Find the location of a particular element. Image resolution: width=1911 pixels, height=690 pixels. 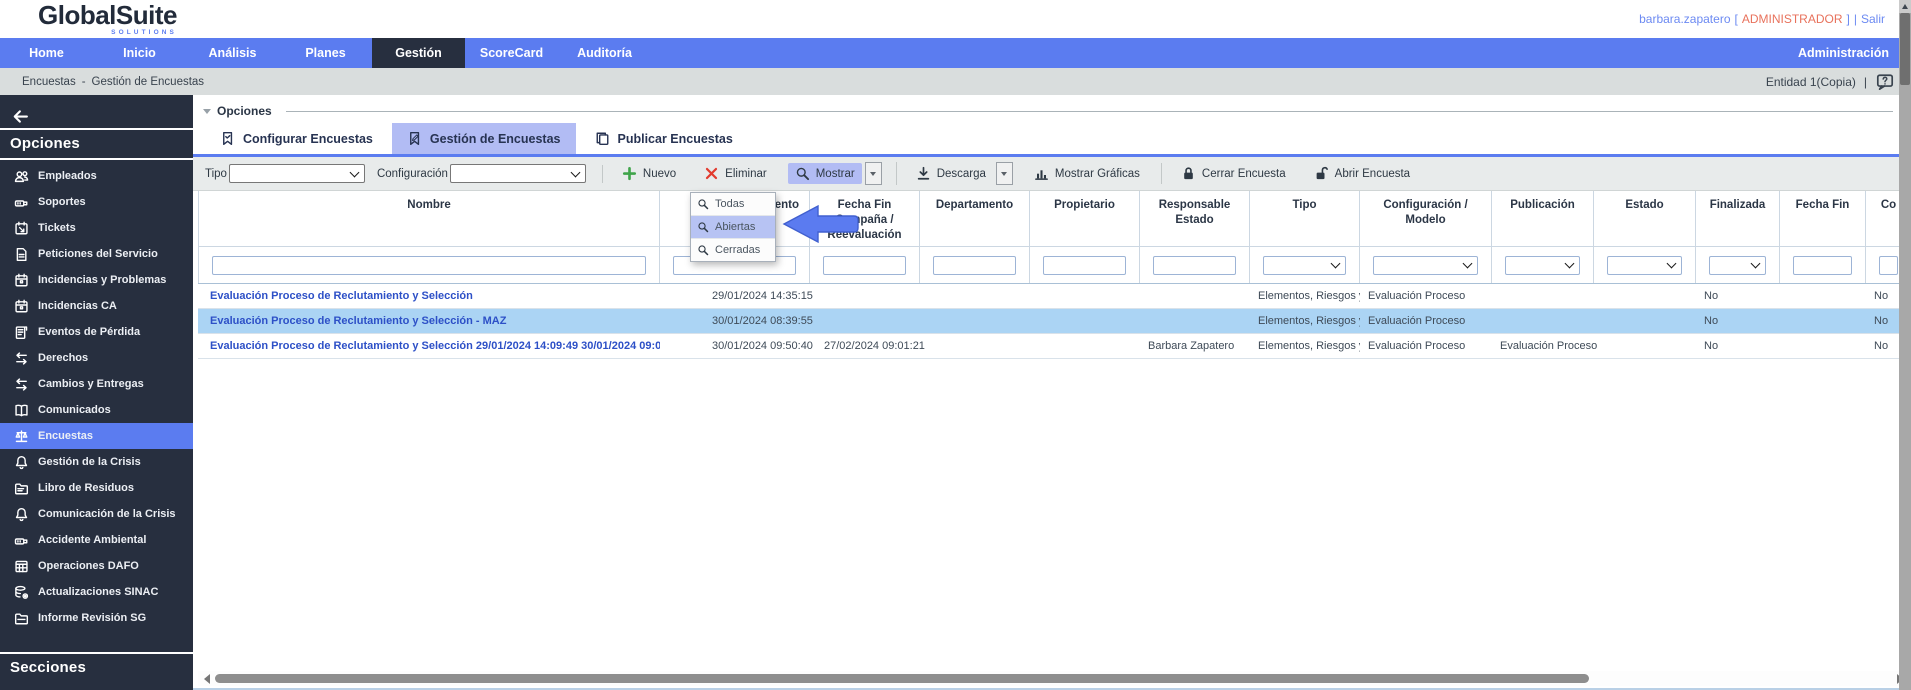

column-header-5: Responsable Estado is located at coordinates (1195, 218).